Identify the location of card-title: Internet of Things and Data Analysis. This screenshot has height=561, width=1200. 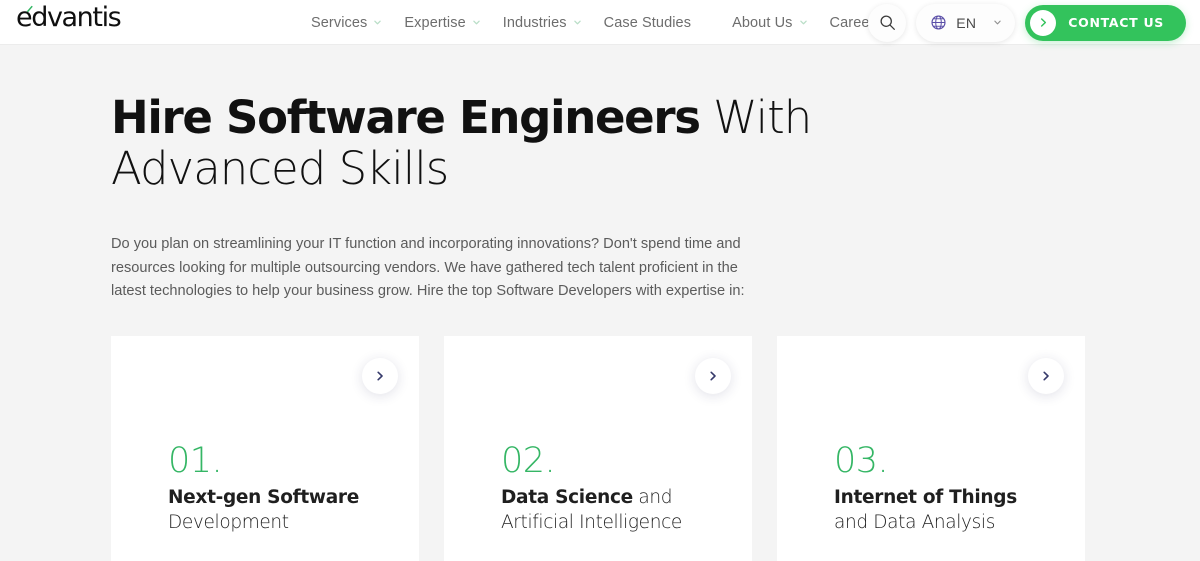
(936, 510).